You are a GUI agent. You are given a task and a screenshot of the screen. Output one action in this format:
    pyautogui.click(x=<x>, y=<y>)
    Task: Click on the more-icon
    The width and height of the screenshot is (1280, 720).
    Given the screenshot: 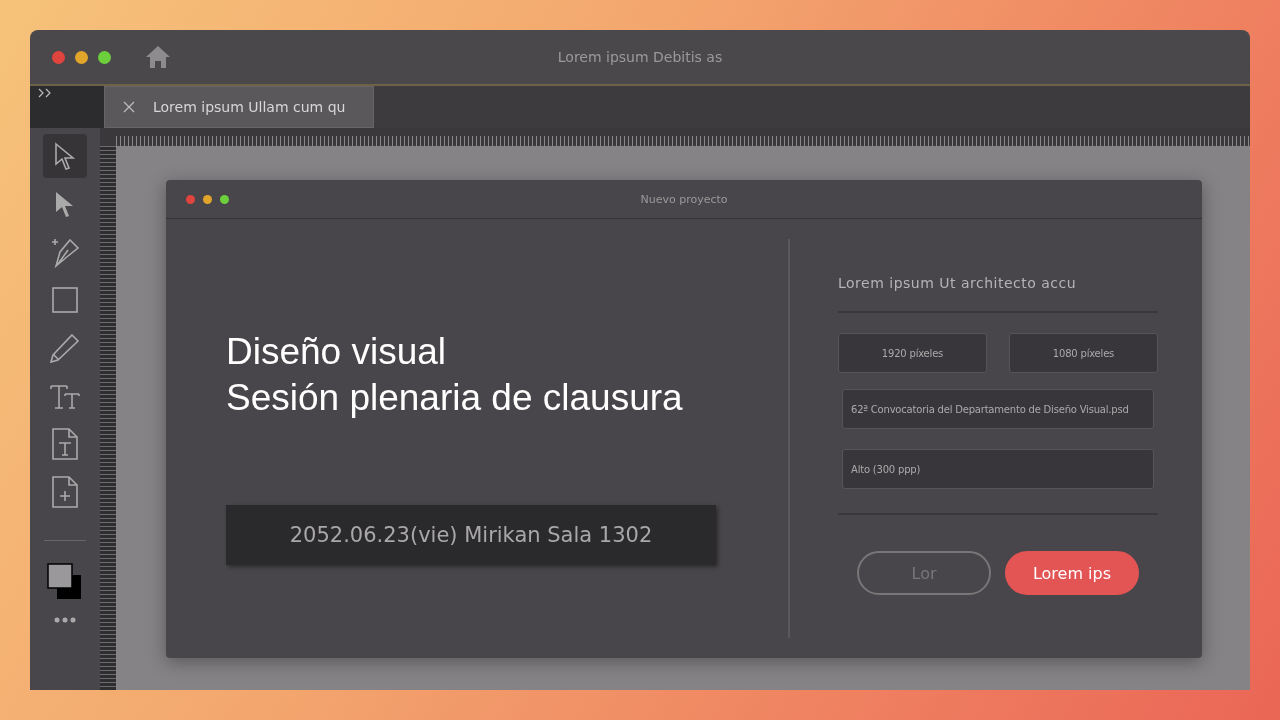 What is the action you would take?
    pyautogui.click(x=65, y=620)
    